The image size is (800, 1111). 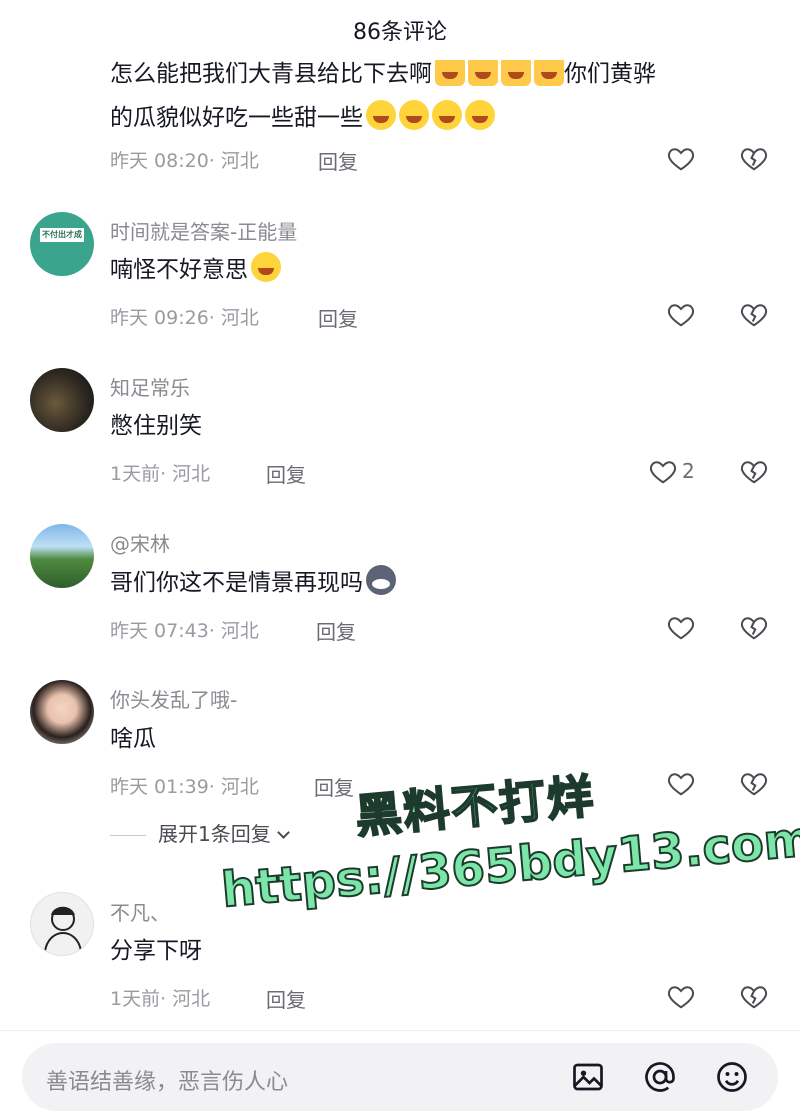 What do you see at coordinates (184, 631) in the screenshot?
I see `comment-meta: 昨天 07:43· 河北` at bounding box center [184, 631].